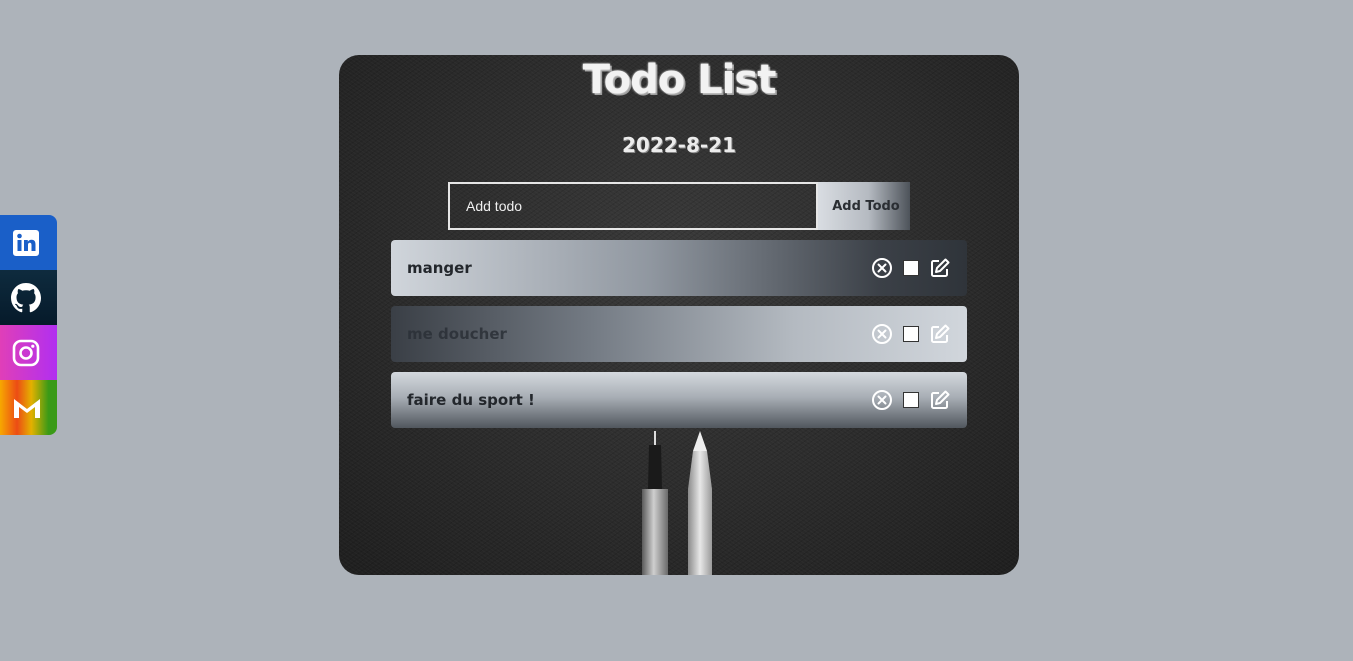 The image size is (1353, 661). I want to click on todo-item-text: me doucher, so click(457, 334).